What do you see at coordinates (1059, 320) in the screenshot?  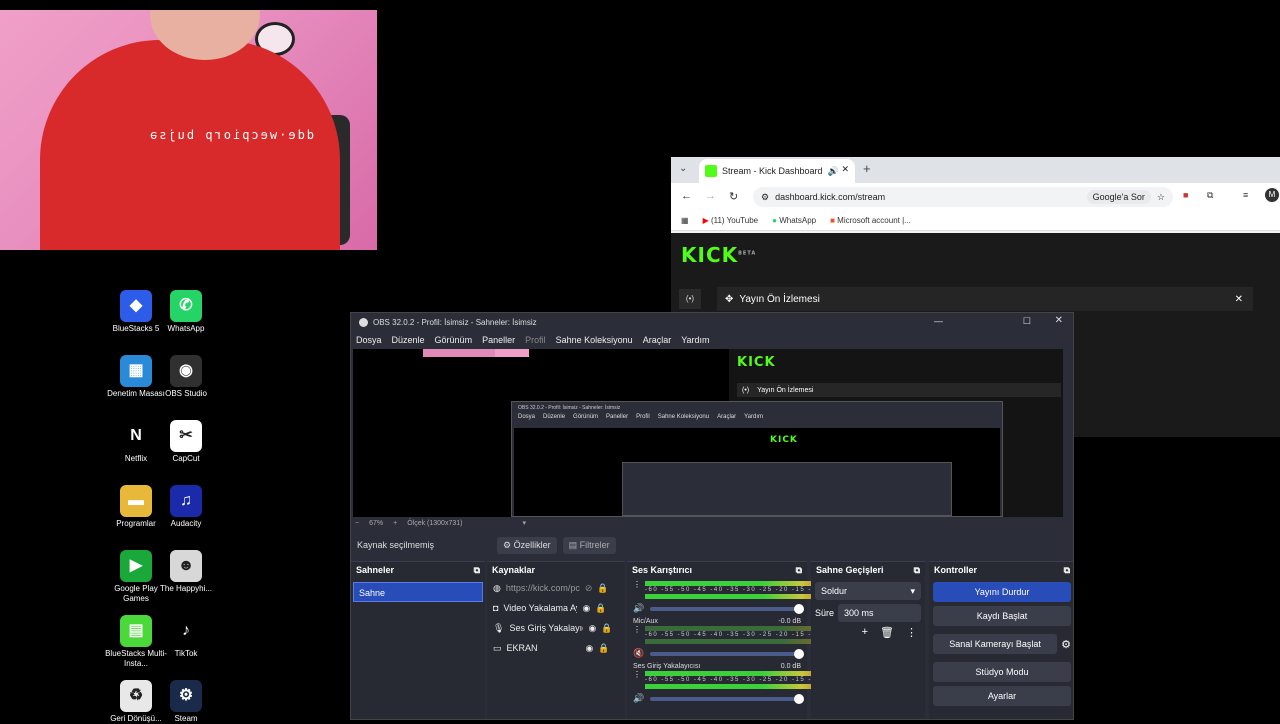 I see `close-icon: ✕` at bounding box center [1059, 320].